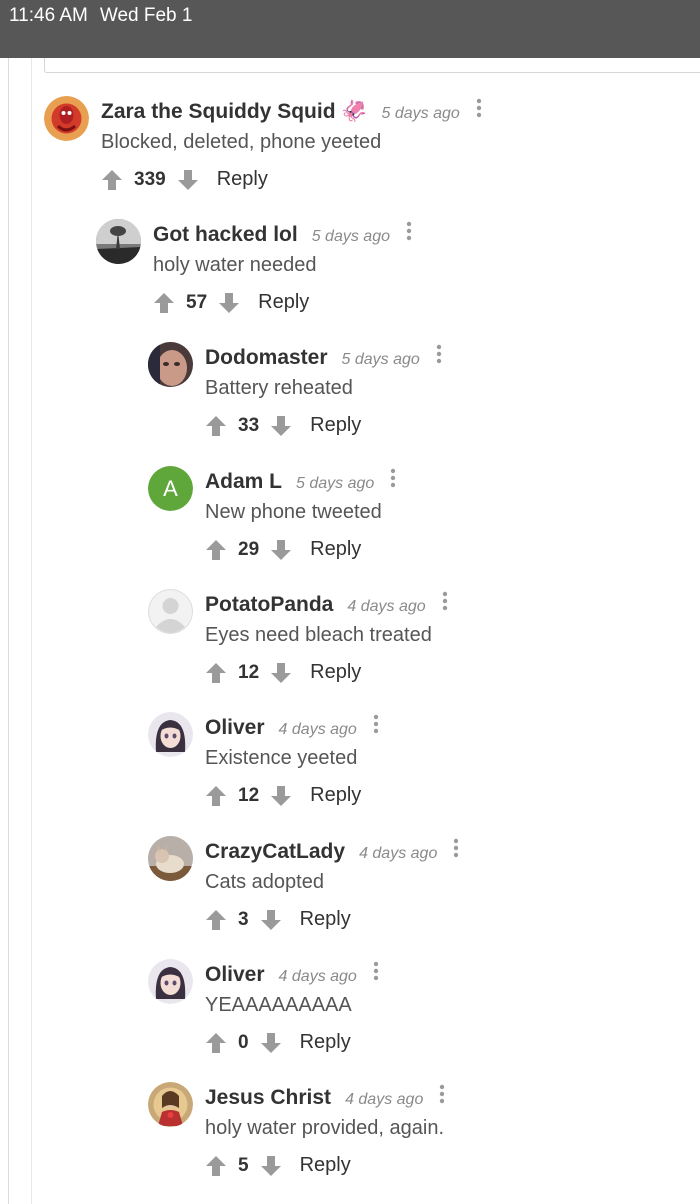  Describe the element at coordinates (150, 179) in the screenshot. I see `vote-count: 339` at that location.